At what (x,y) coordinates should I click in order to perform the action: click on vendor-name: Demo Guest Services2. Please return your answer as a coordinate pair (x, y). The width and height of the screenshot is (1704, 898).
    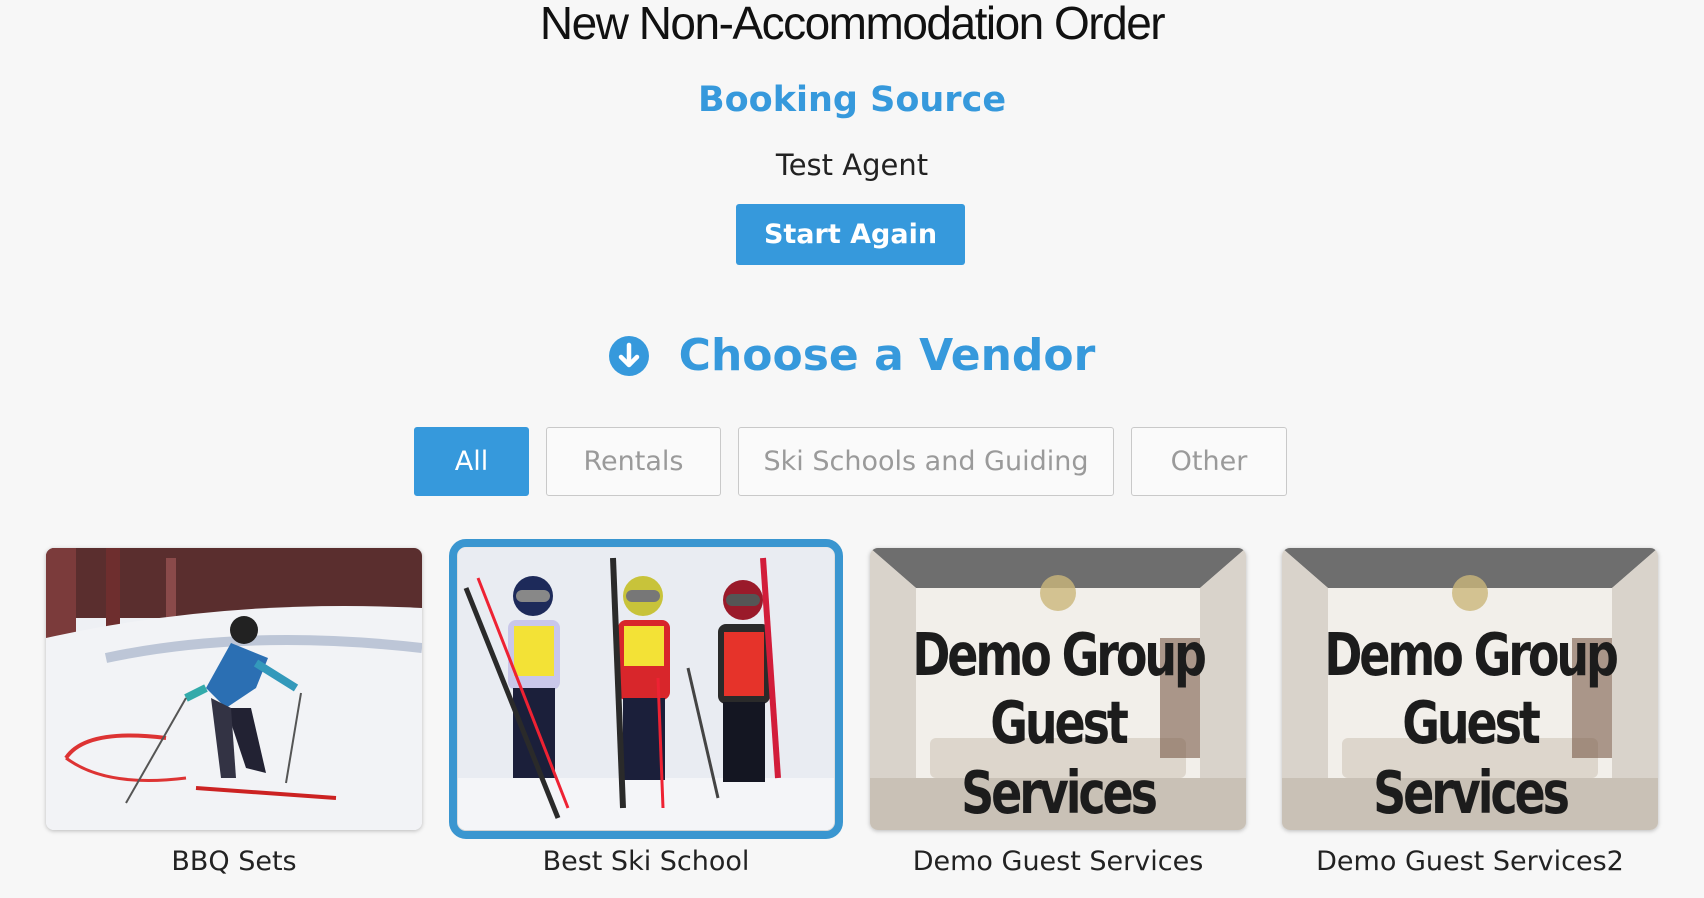
    Looking at the image, I should click on (1470, 861).